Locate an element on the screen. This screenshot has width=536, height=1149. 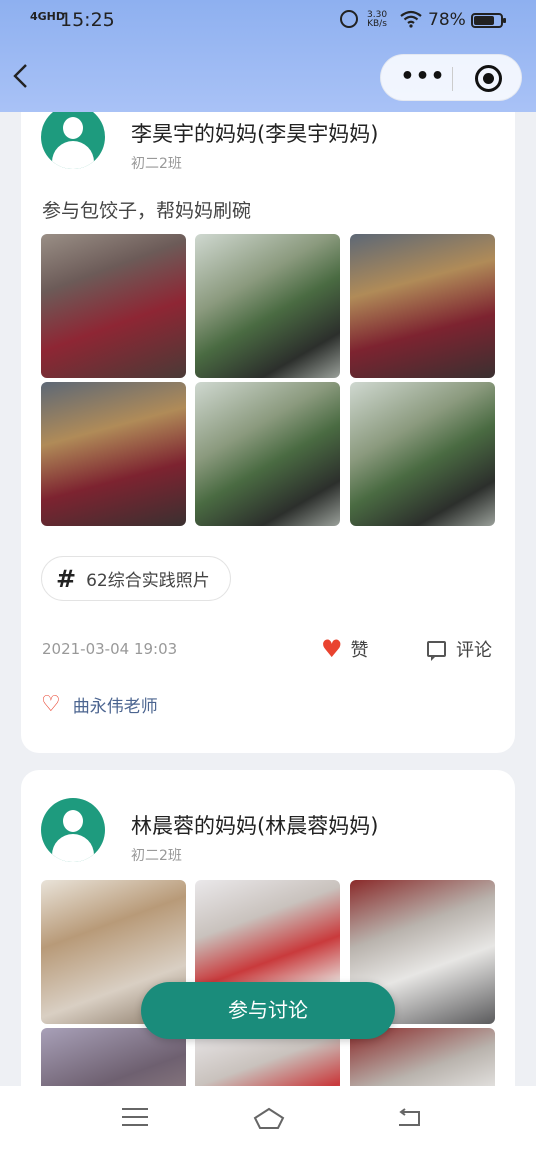
back-icon is located at coordinates (409, 1118).